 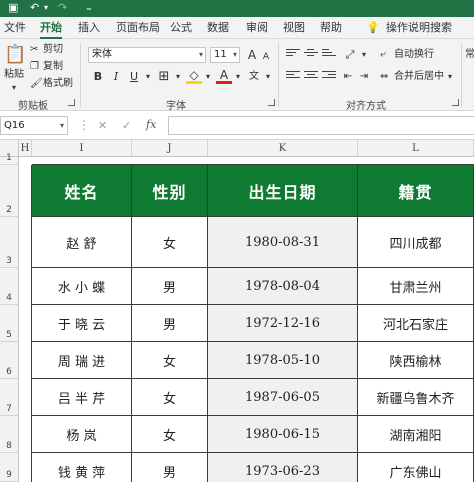 What do you see at coordinates (14, 88) in the screenshot?
I see `paste-dropdown-icon: ▾` at bounding box center [14, 88].